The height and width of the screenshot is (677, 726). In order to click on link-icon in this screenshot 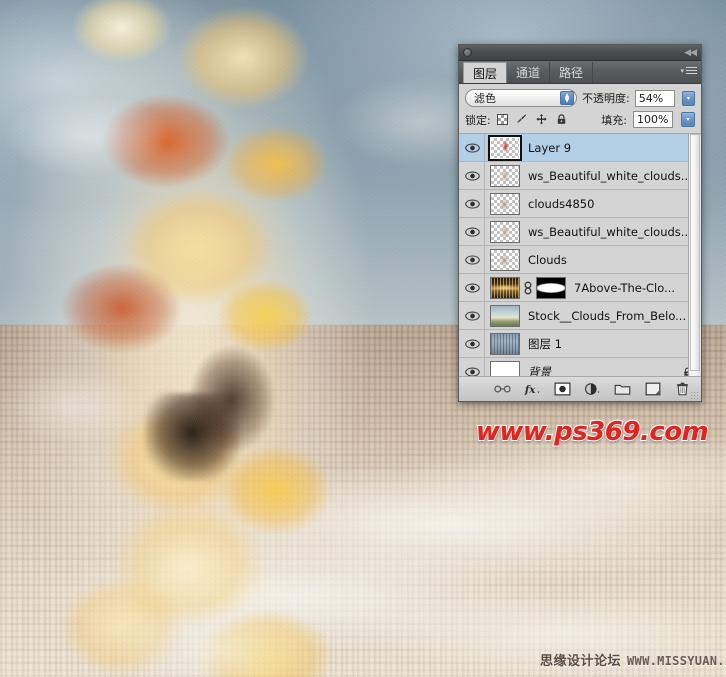, I will do `click(502, 389)`.